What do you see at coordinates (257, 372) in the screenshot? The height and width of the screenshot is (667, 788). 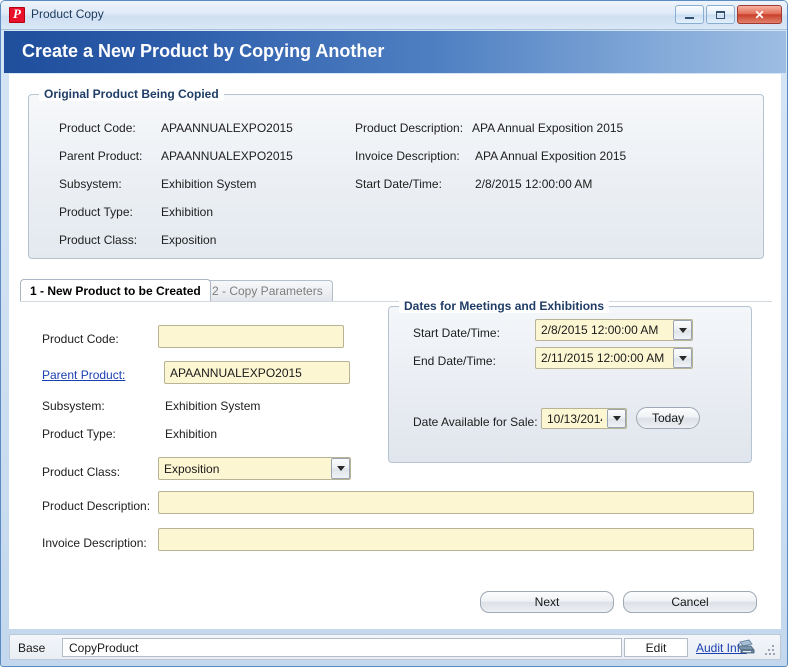 I see `parent-product-input` at bounding box center [257, 372].